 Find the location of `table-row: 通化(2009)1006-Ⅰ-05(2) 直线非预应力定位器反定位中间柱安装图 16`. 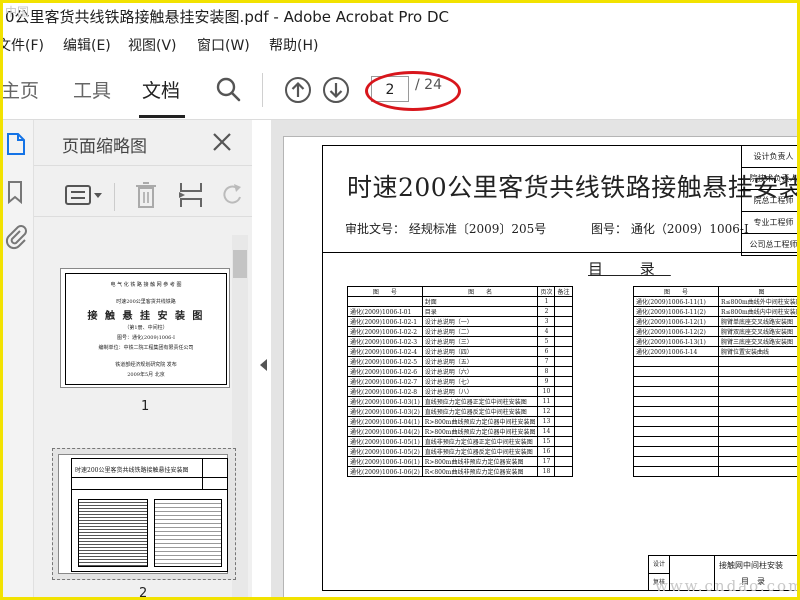

table-row: 通化(2009)1006-Ⅰ-05(2) 直线非预应力定位器反定位中间柱安装图 16 is located at coordinates (460, 451).